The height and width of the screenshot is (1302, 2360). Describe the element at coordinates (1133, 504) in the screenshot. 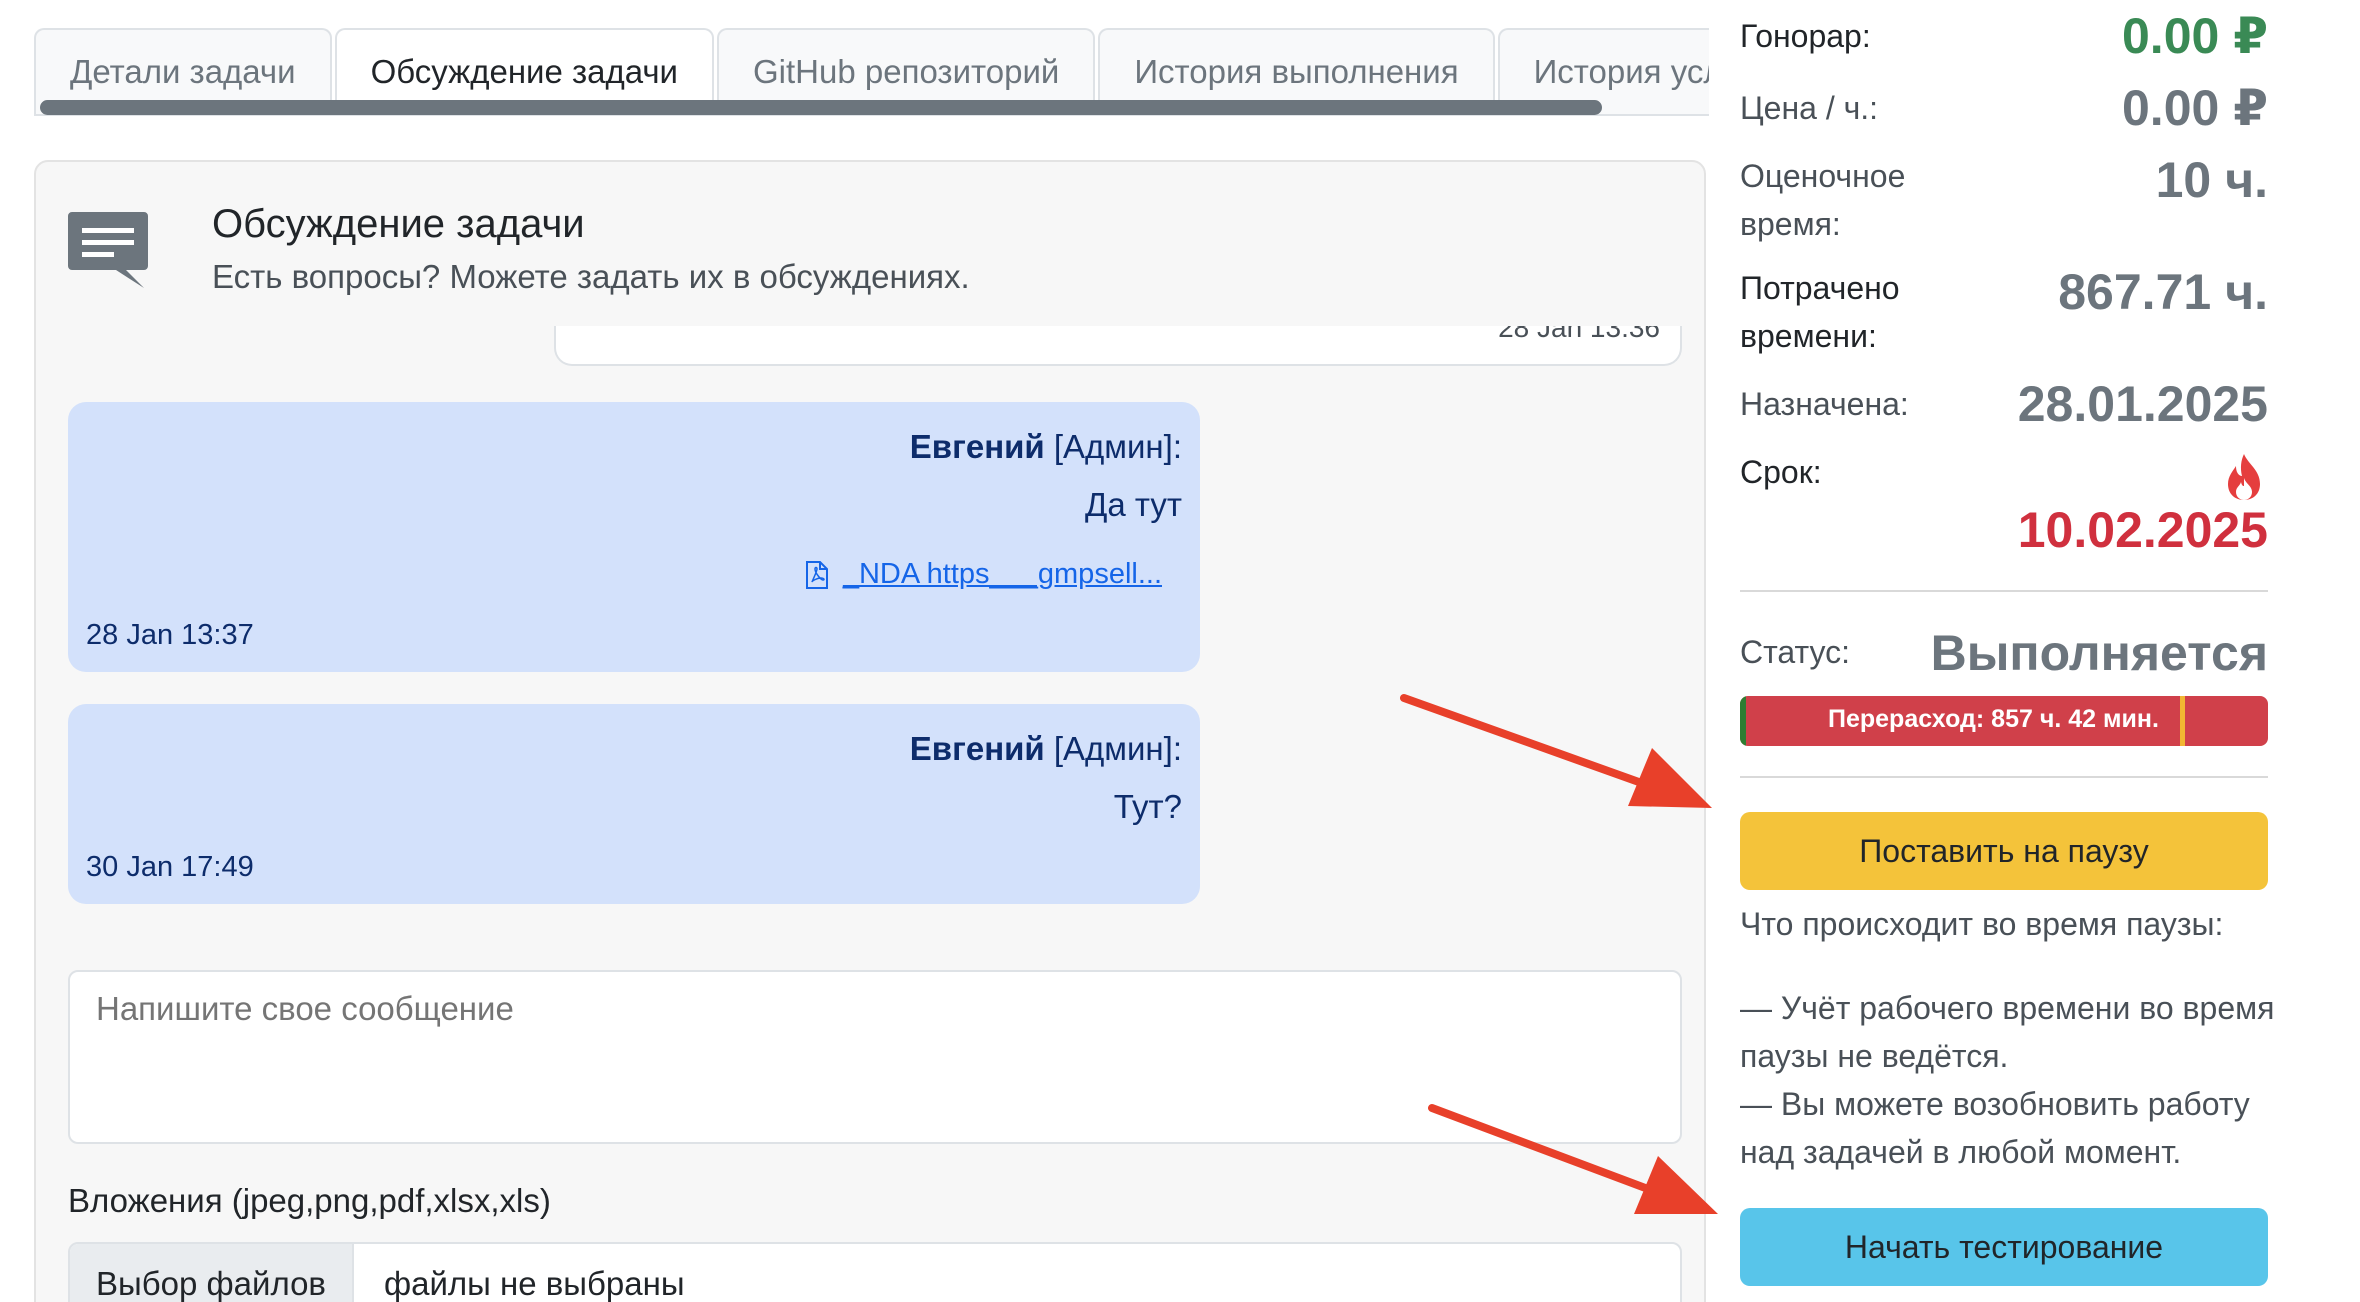

I see `message-text: Да тут` at that location.